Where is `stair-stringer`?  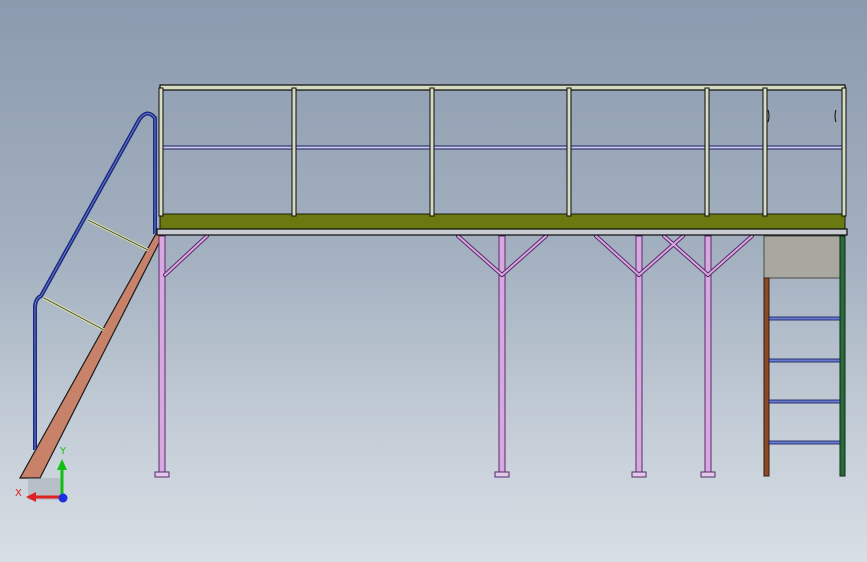
stair-stringer is located at coordinates (90, 355).